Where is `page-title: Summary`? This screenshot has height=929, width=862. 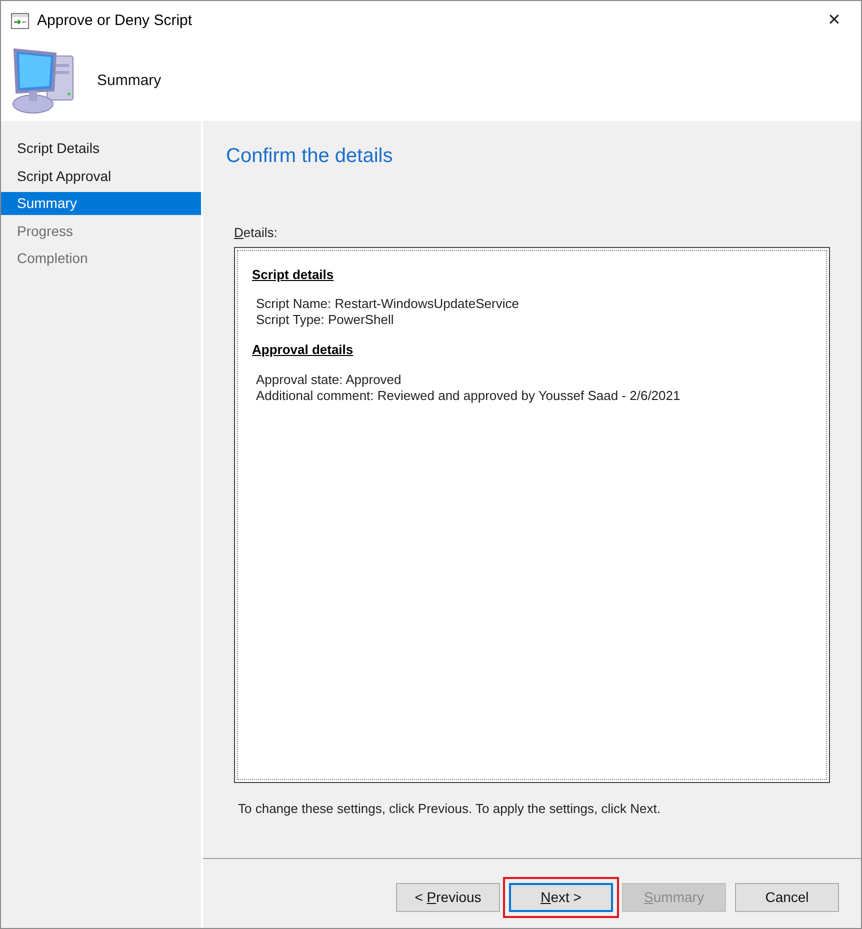 page-title: Summary is located at coordinates (129, 80).